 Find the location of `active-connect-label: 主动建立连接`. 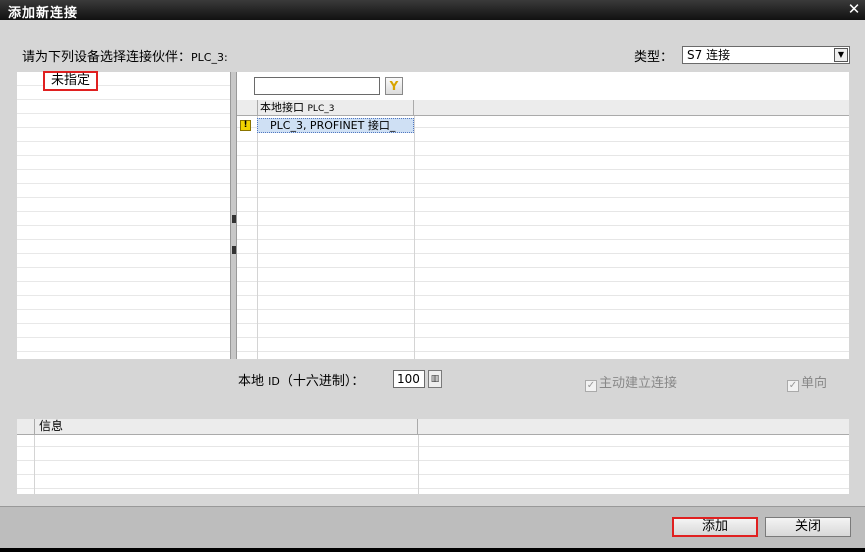

active-connect-label: 主动建立连接 is located at coordinates (638, 383).